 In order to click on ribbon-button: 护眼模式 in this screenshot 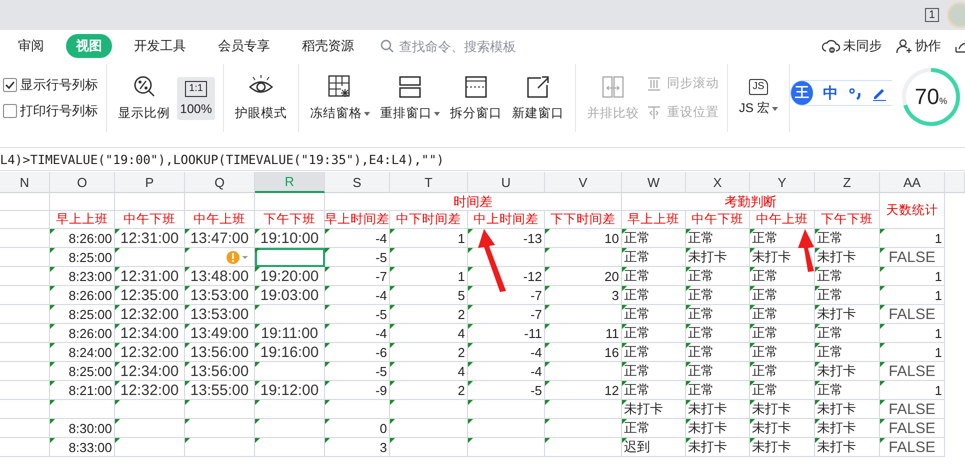, I will do `click(261, 98)`.